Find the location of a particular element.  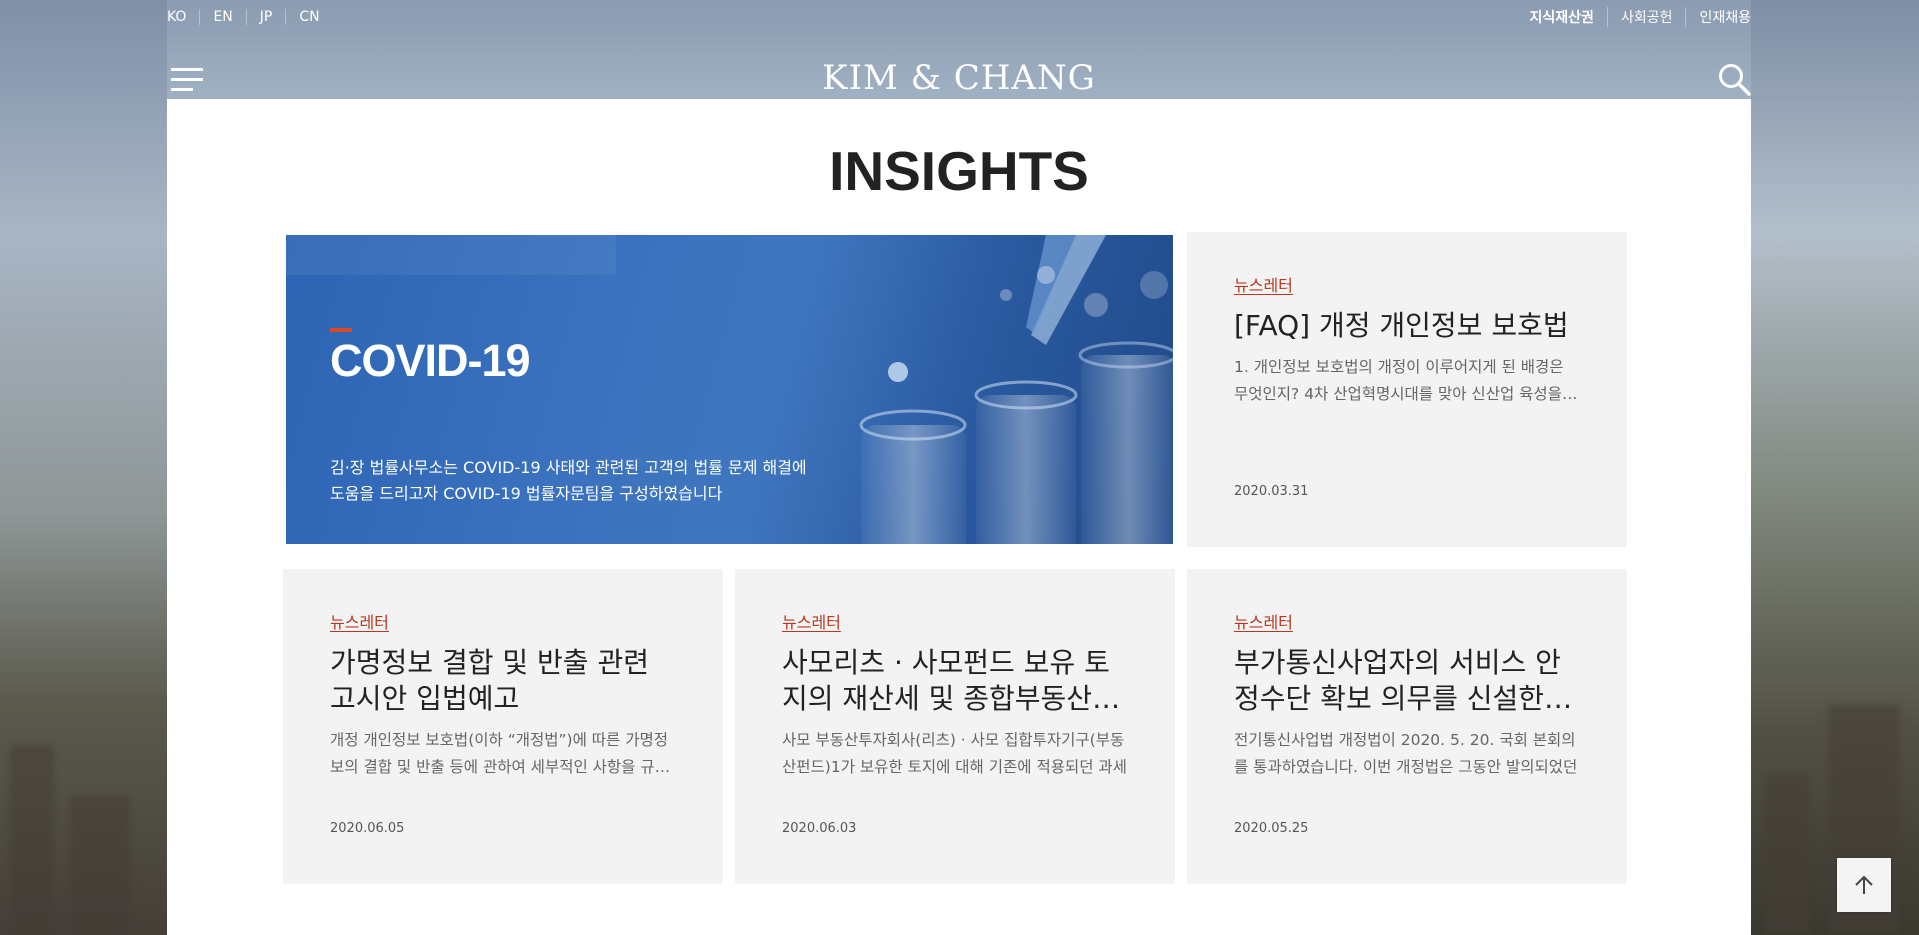

hamburger-menu-icon is located at coordinates (187, 82).